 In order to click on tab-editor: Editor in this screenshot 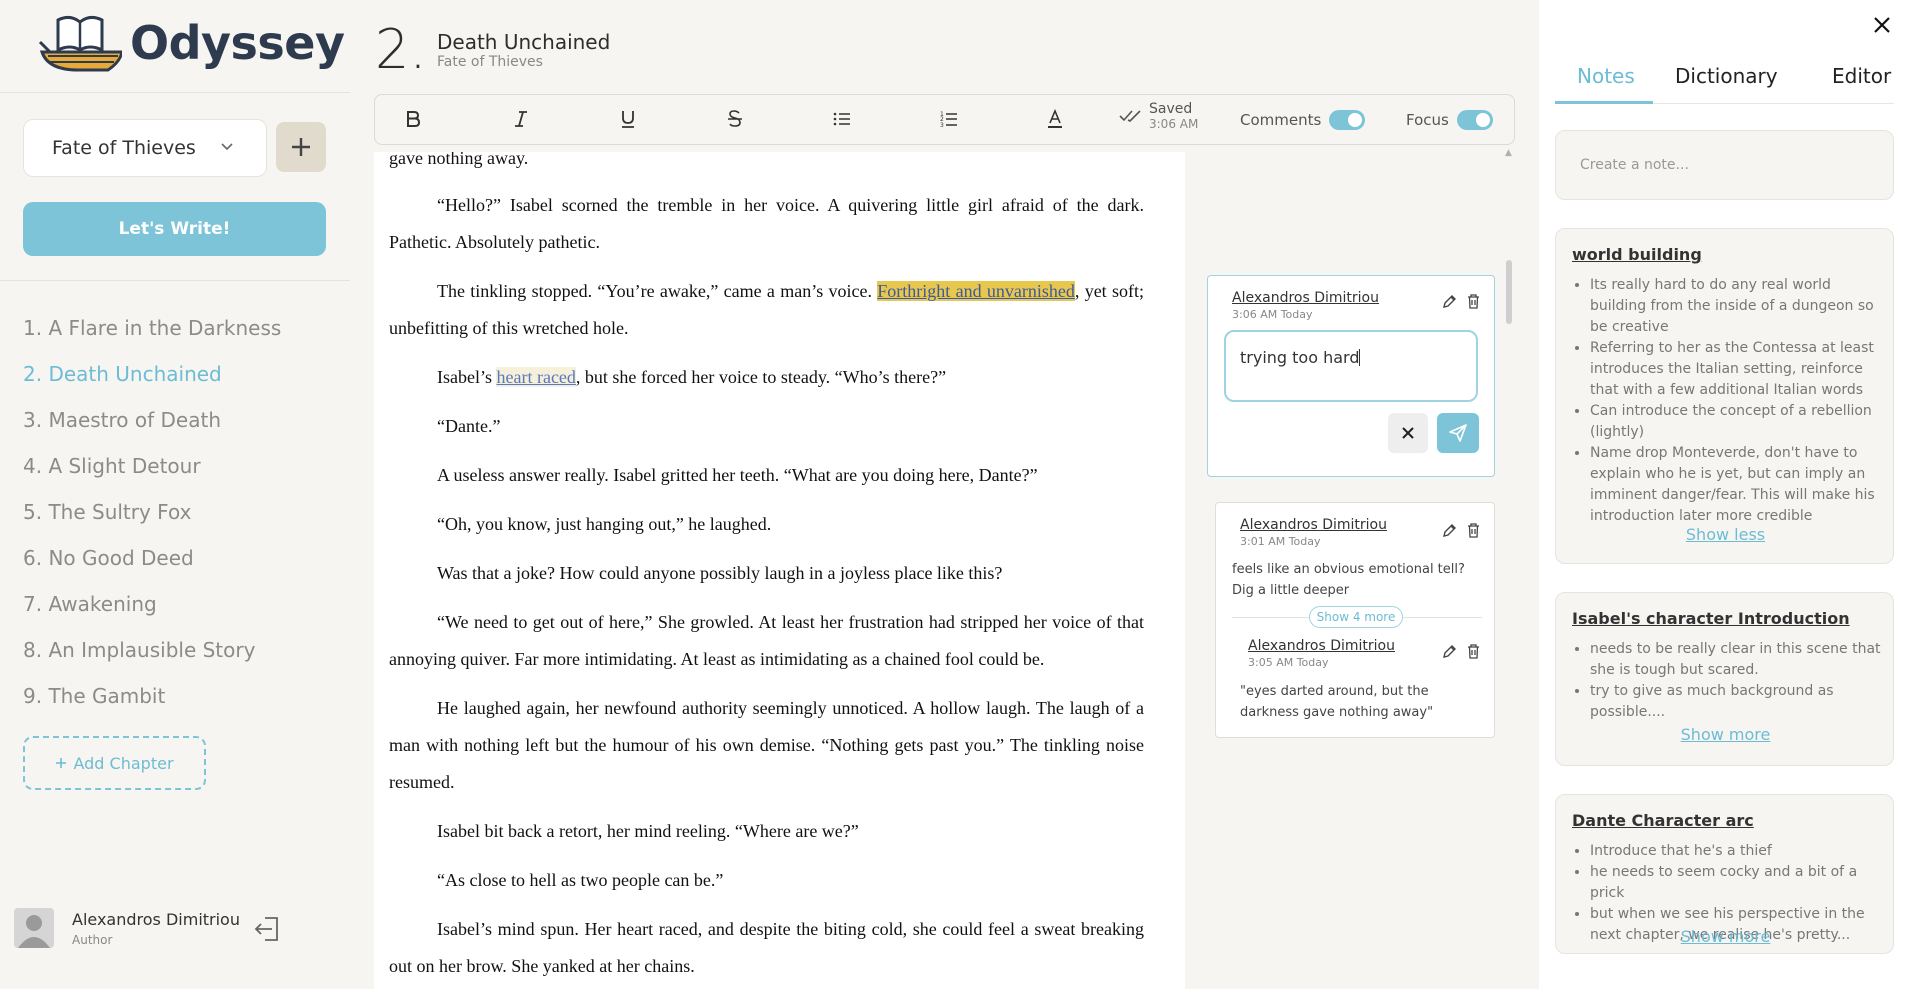, I will do `click(1861, 76)`.